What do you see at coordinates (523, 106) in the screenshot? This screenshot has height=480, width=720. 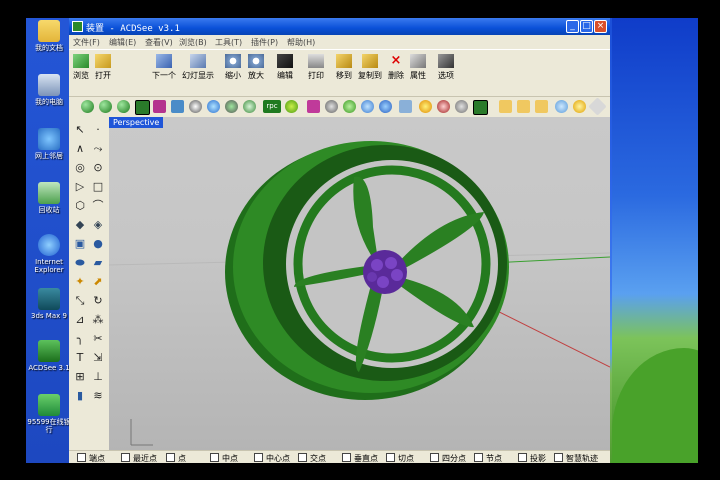 I see `tag2-tool-icon` at bounding box center [523, 106].